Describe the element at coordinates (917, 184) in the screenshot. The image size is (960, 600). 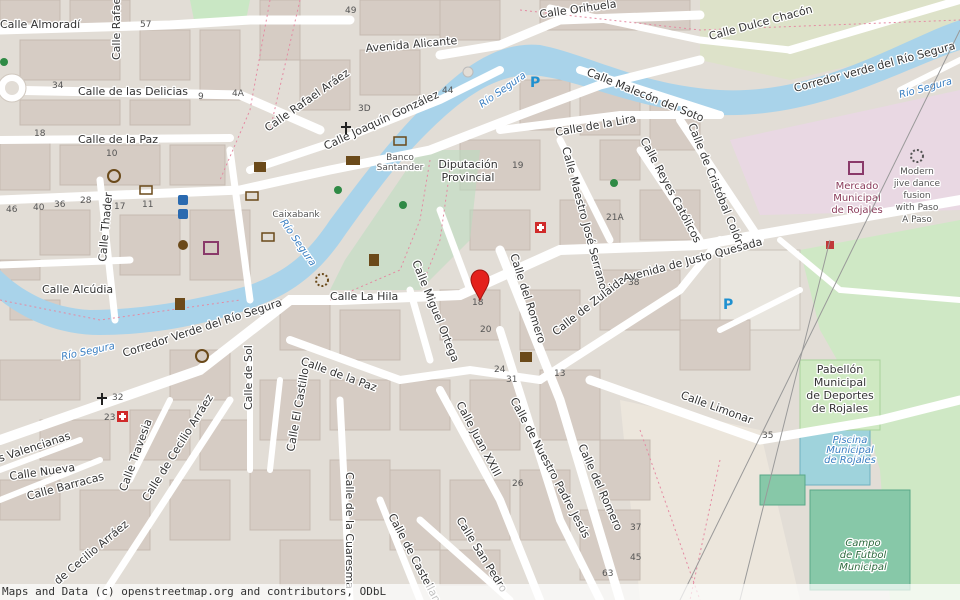
I see `poi-jive-2: jive dance` at that location.